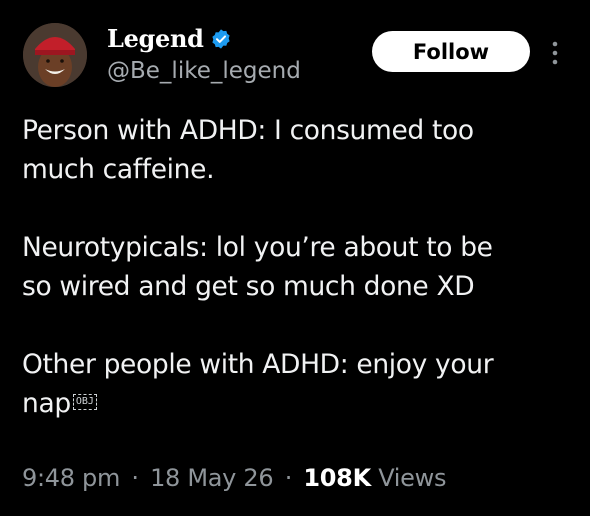 The width and height of the screenshot is (590, 516). I want to click on follow-button: Follow, so click(451, 51).